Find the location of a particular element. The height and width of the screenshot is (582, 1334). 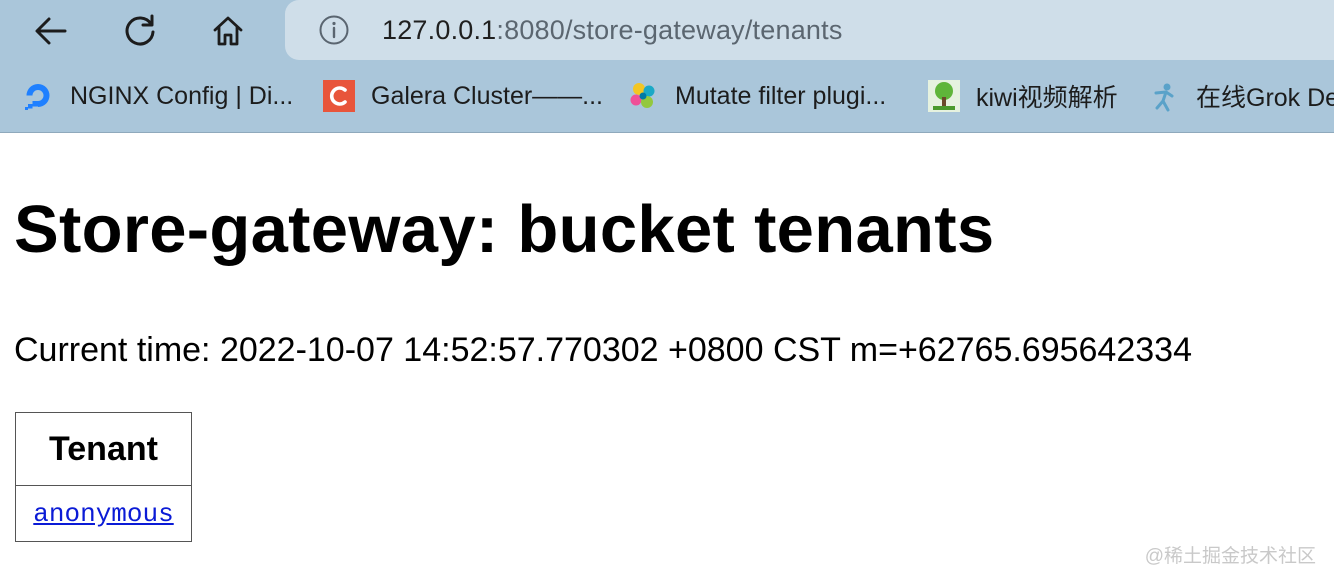

address-bar: 127.0.0.1:8080/store-gateway/tenants is located at coordinates (809, 30).